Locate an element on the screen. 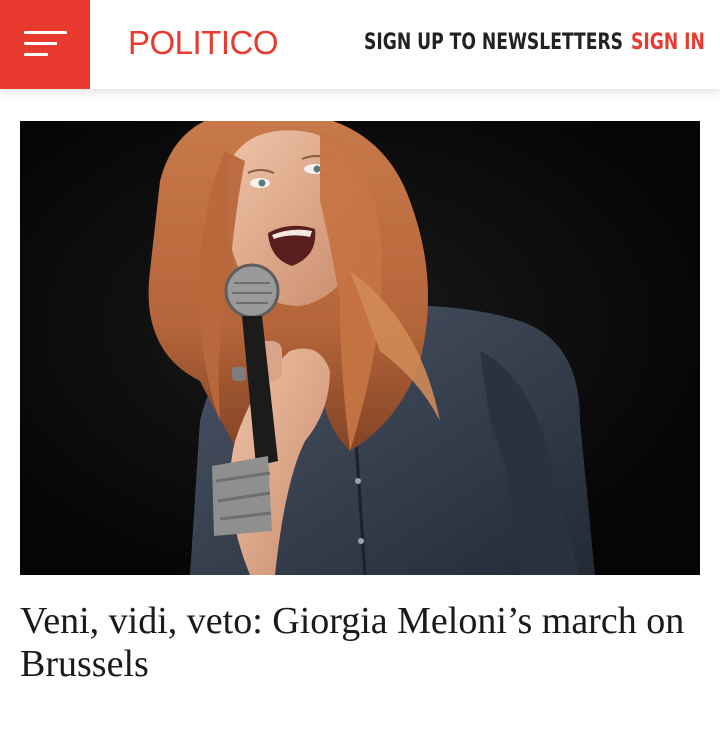  sign-in-link: SIGN IN is located at coordinates (668, 43).